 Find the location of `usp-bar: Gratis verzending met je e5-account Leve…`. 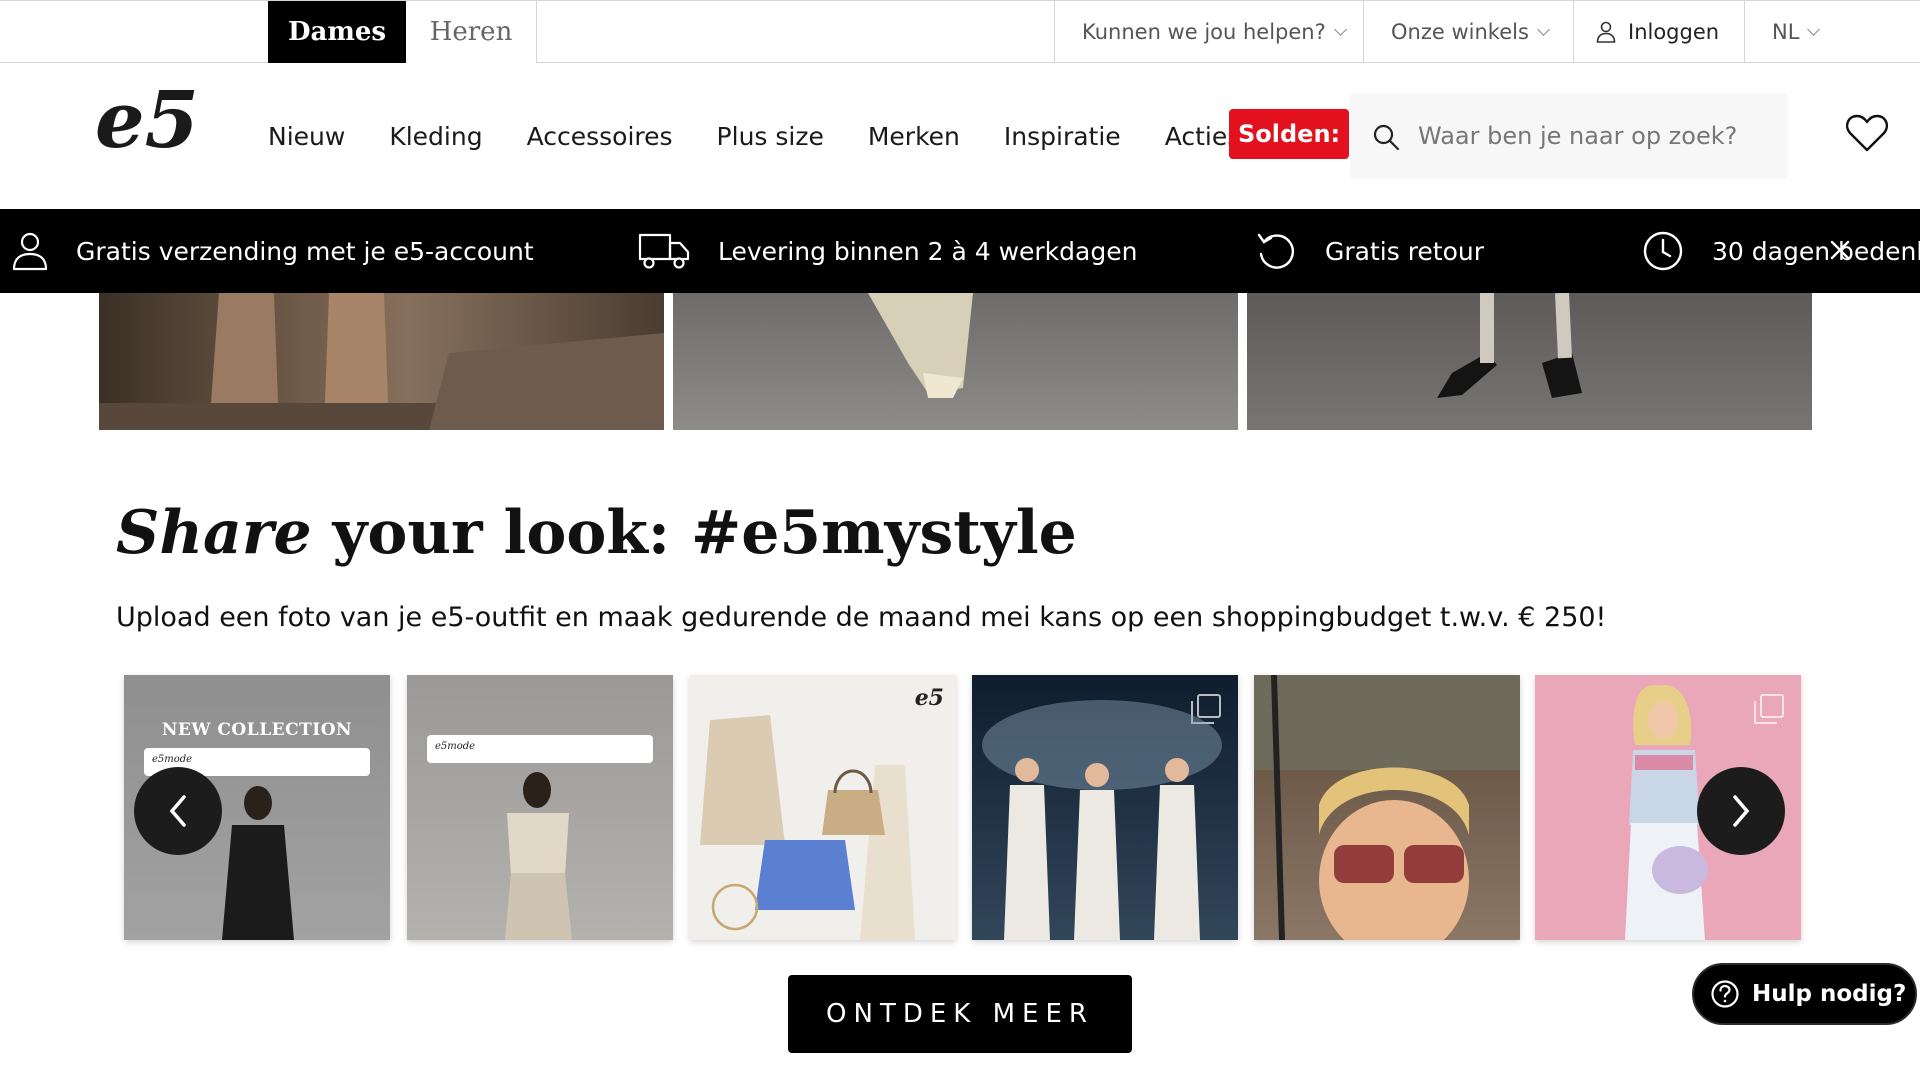

usp-bar: Gratis verzending met je e5-account Leve… is located at coordinates (960, 251).